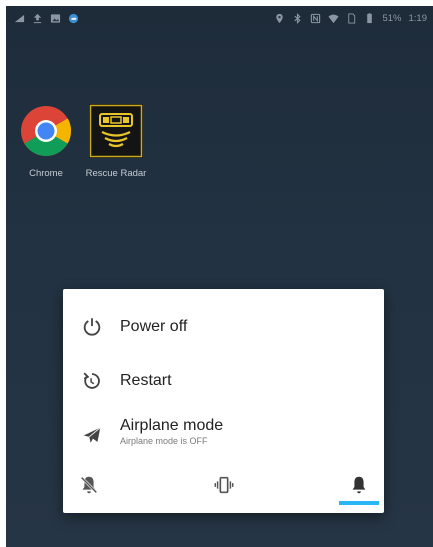 This screenshot has width=433, height=547. What do you see at coordinates (315, 18) in the screenshot?
I see `nfc-icon` at bounding box center [315, 18].